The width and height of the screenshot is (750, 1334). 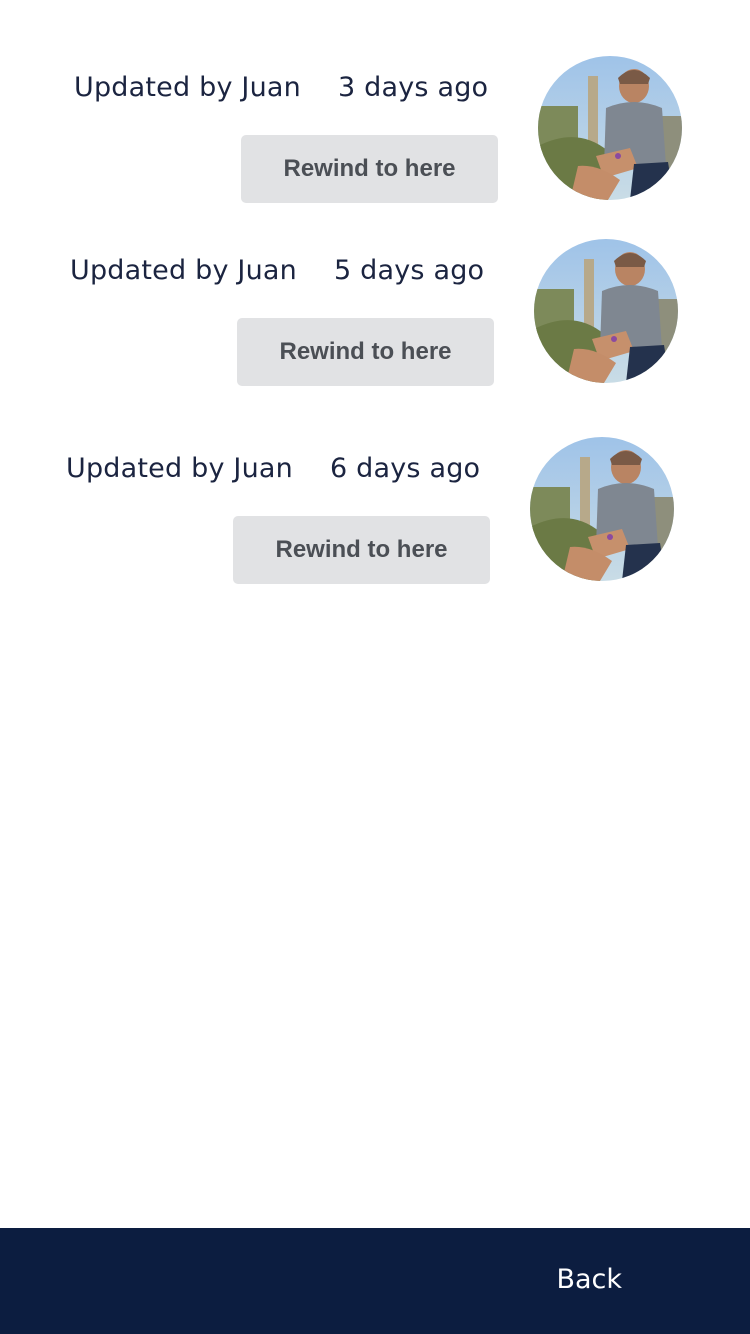 I want to click on time-ago-text: 6 days ago, so click(x=405, y=468).